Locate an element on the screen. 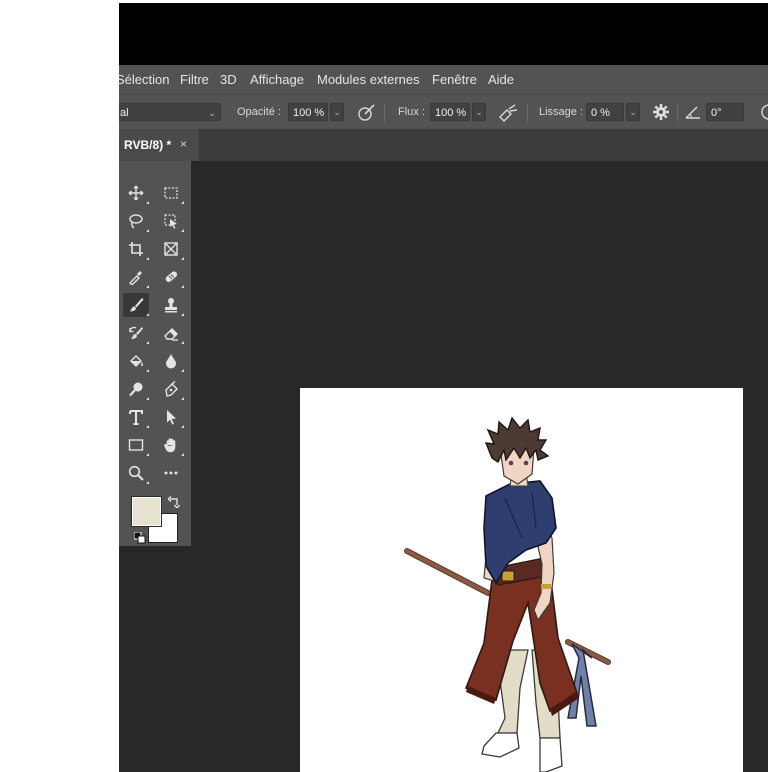  document-tab-label: RVB/8) * is located at coordinates (148, 145).